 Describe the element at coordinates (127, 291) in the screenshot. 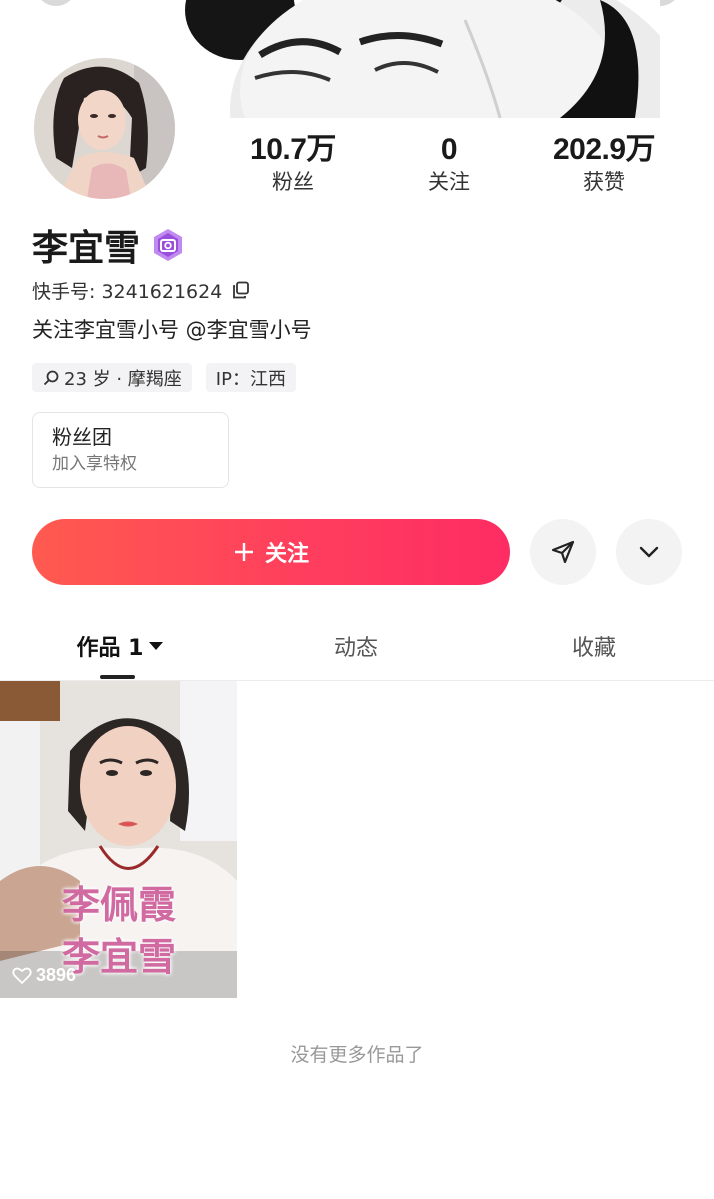

I see `user-id-text: 快手号: 3241621624` at that location.